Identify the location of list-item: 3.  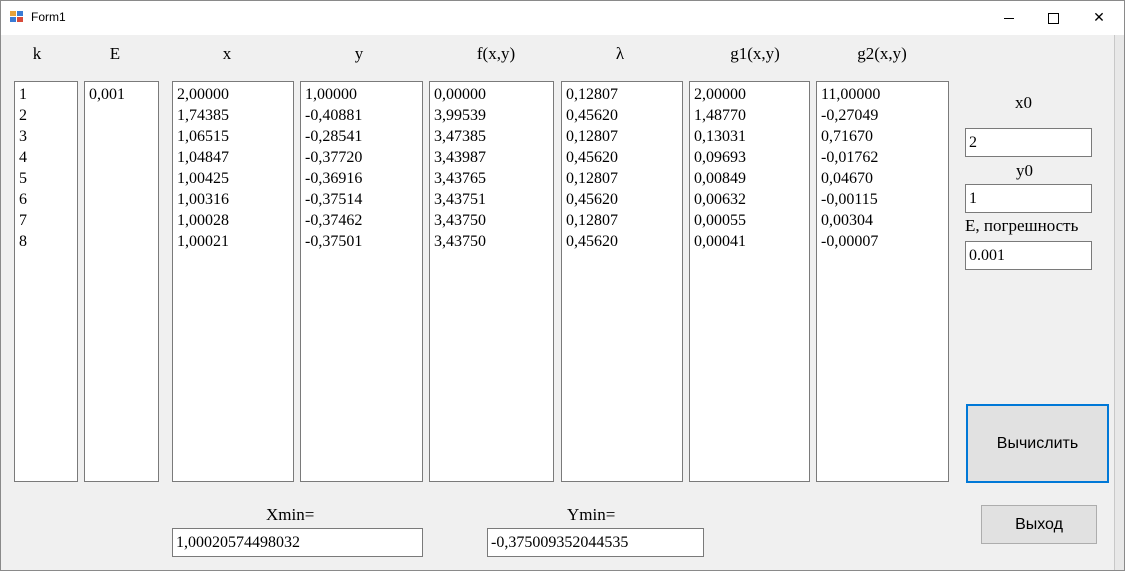
(48, 136).